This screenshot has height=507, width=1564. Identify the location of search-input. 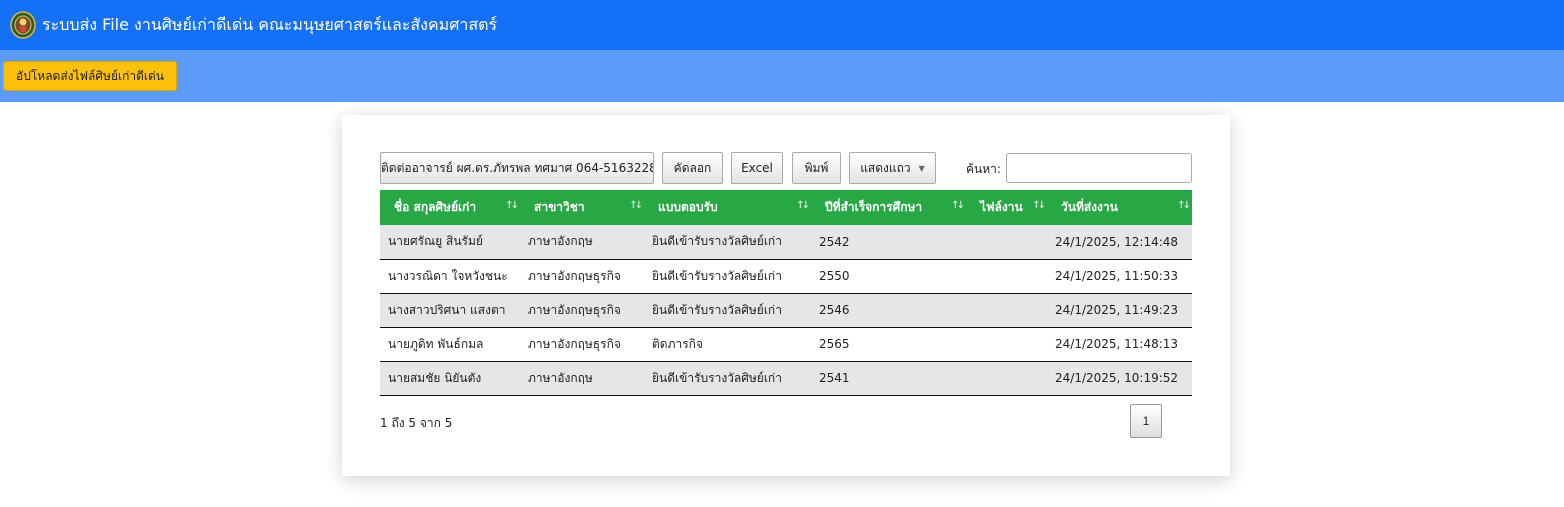
(1099, 168).